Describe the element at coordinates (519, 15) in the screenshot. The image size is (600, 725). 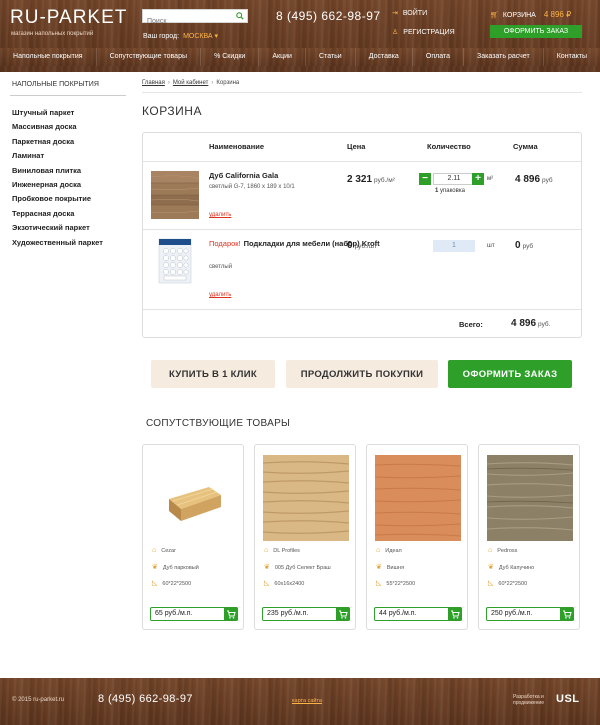
I see `cart-label: КОРЗИНА` at that location.